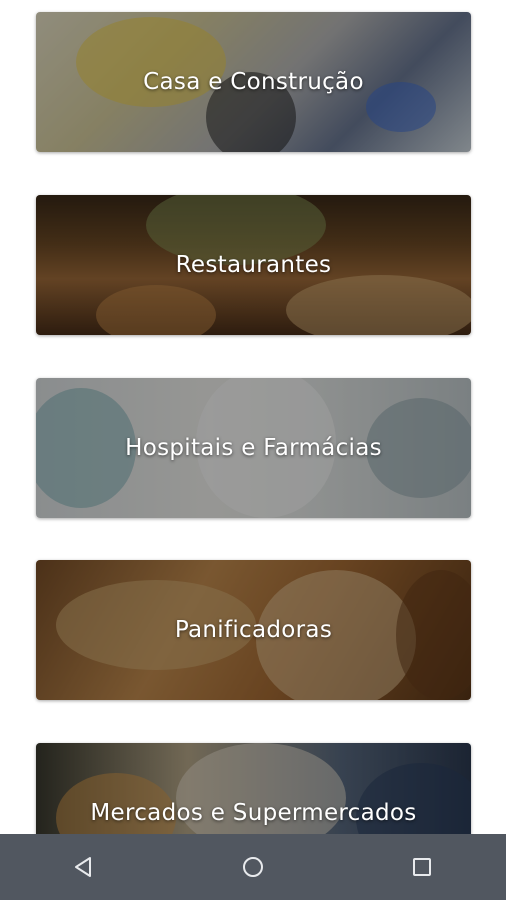  I want to click on category-card-casa-construcao: Casa e Construção, so click(253, 82).